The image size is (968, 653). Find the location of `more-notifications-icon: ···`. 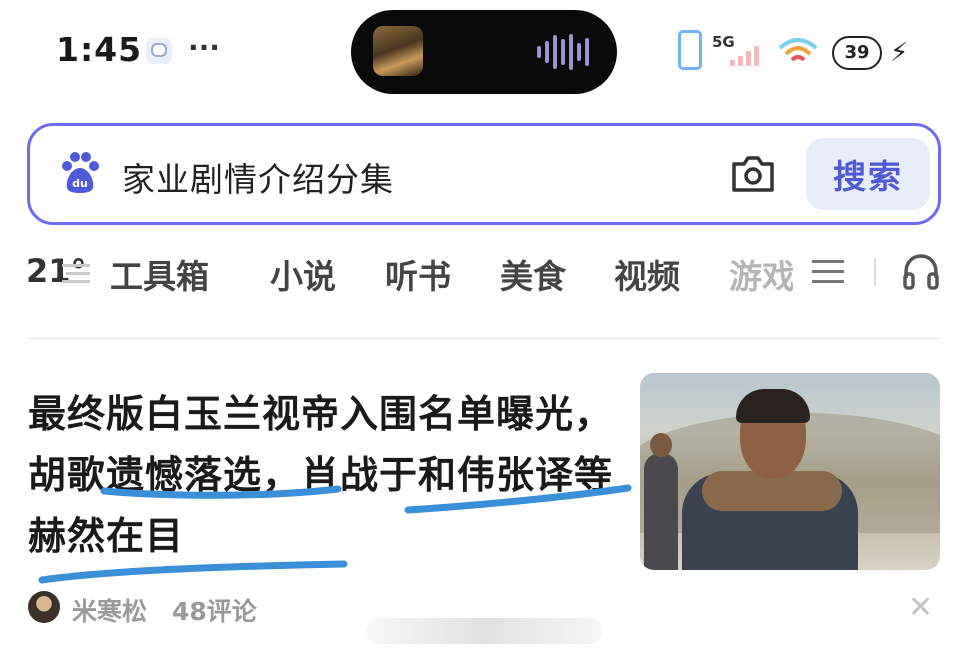

more-notifications-icon: ··· is located at coordinates (204, 47).